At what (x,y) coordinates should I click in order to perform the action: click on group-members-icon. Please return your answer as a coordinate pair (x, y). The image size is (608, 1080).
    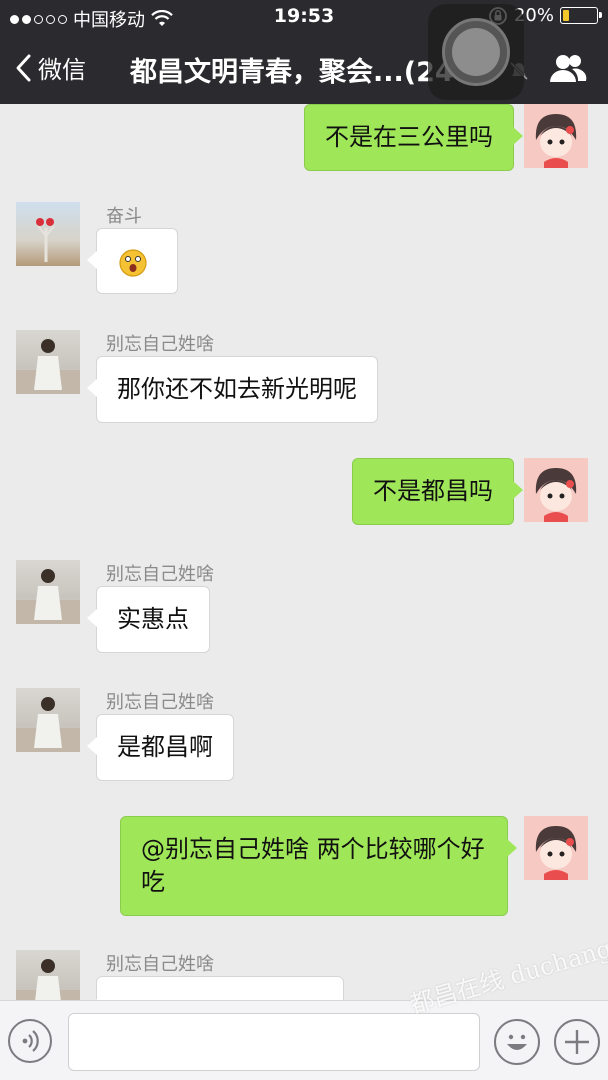
    Looking at the image, I should click on (568, 69).